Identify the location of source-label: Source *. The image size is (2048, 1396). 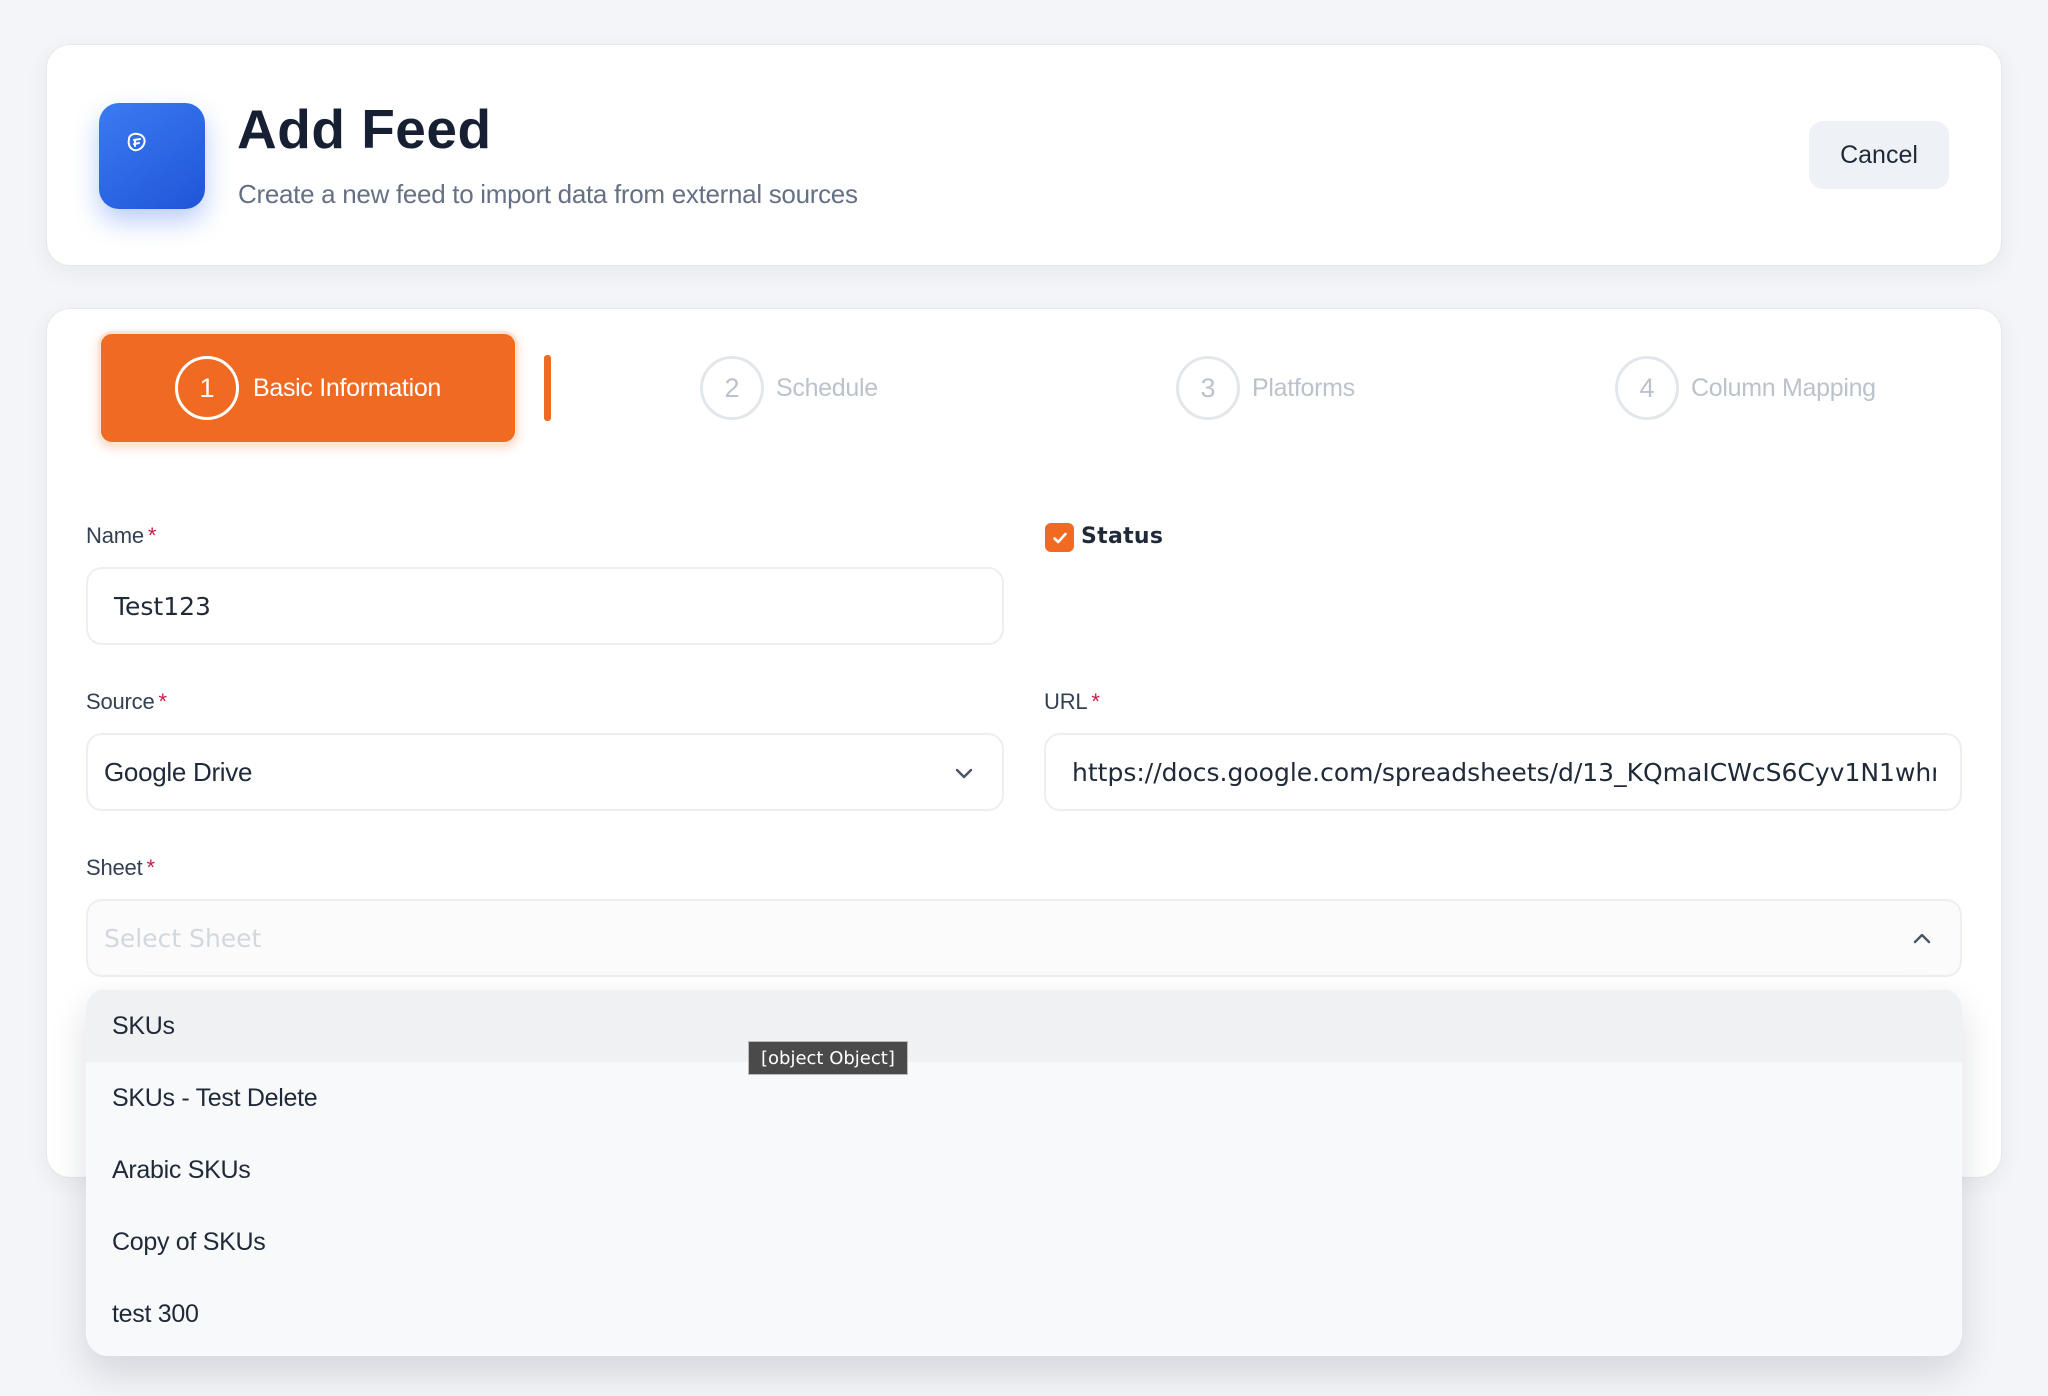
(126, 702).